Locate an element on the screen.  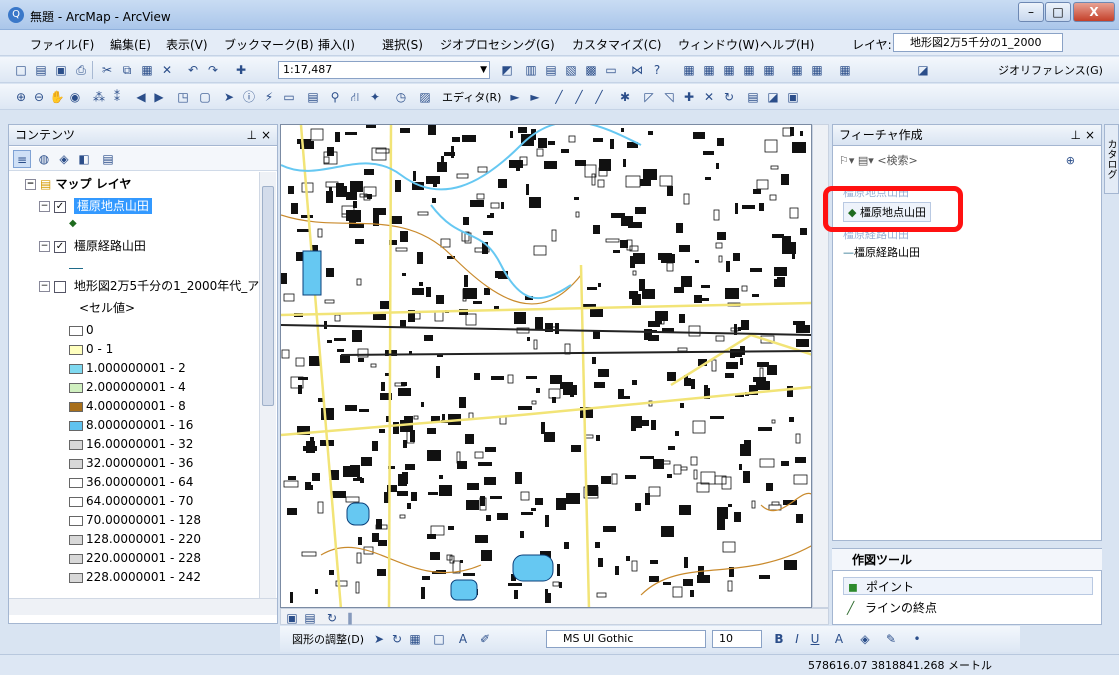
text-icon: A is located at coordinates (463, 639).